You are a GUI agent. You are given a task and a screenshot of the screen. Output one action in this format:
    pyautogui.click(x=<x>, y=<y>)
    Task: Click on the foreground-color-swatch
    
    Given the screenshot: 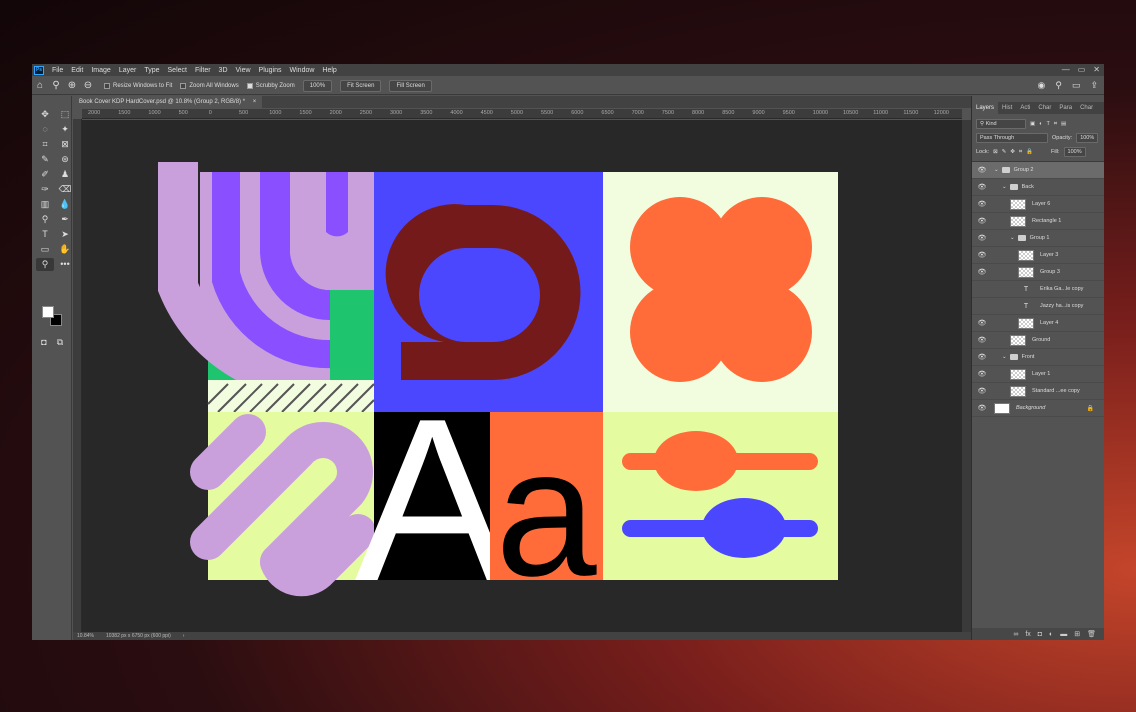 What is the action you would take?
    pyautogui.click(x=48, y=312)
    